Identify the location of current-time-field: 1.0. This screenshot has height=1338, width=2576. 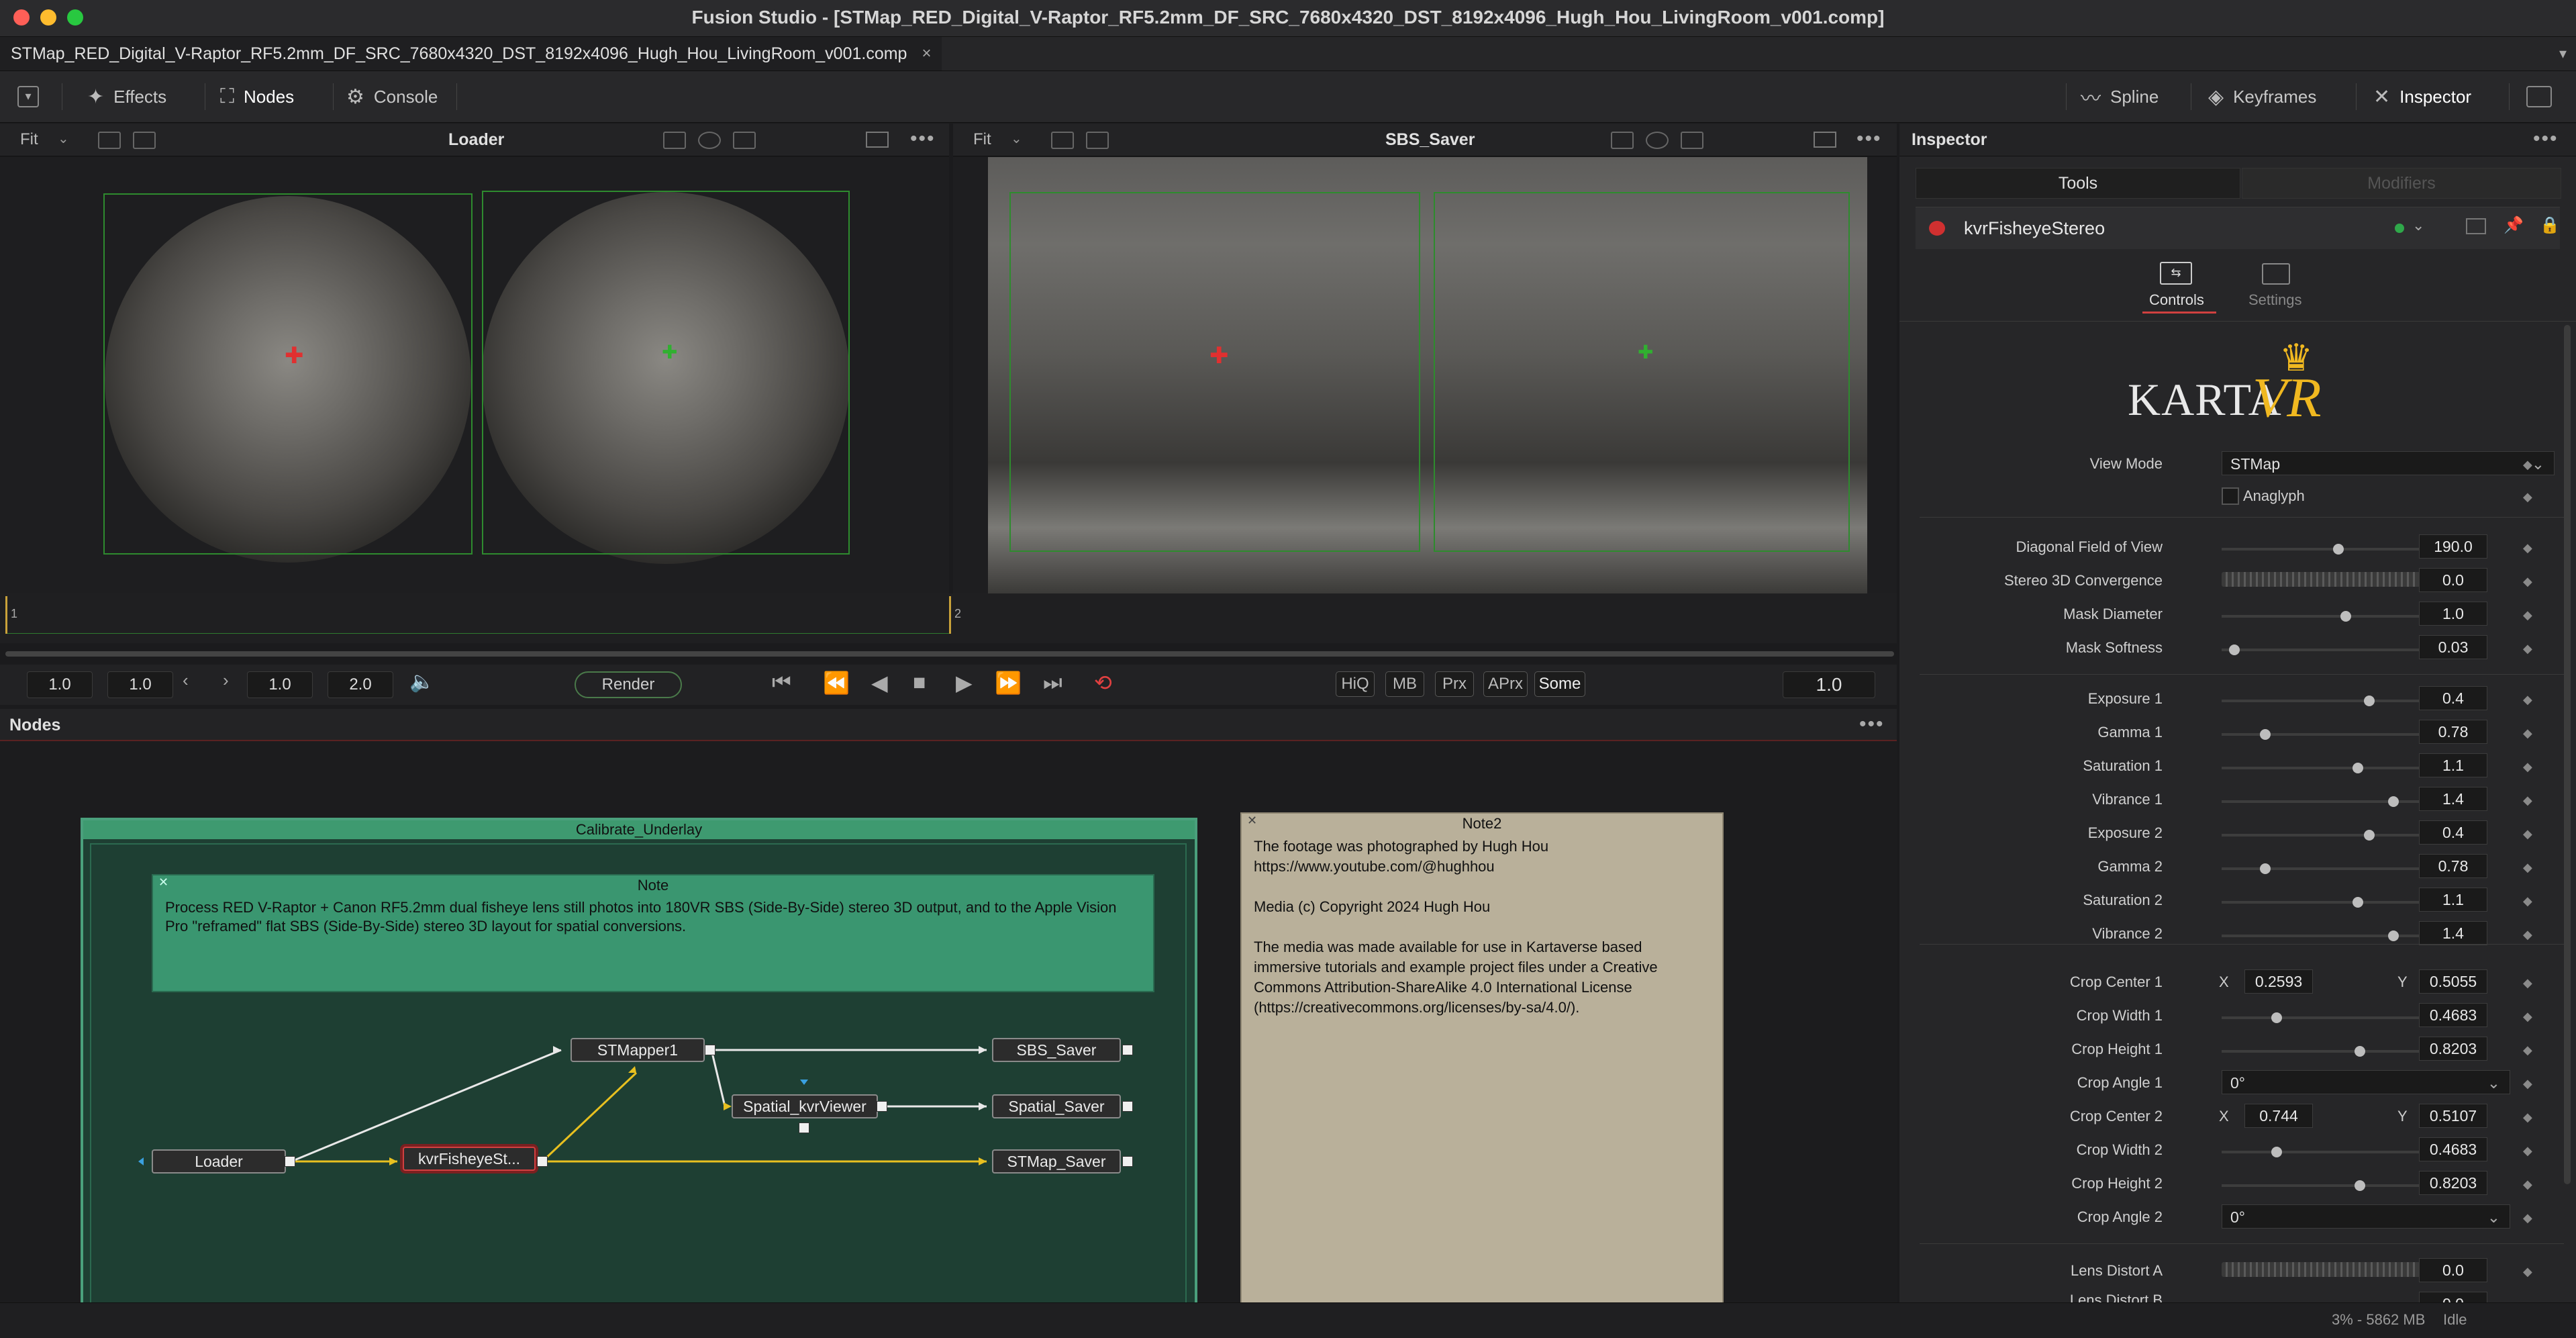
(1829, 684).